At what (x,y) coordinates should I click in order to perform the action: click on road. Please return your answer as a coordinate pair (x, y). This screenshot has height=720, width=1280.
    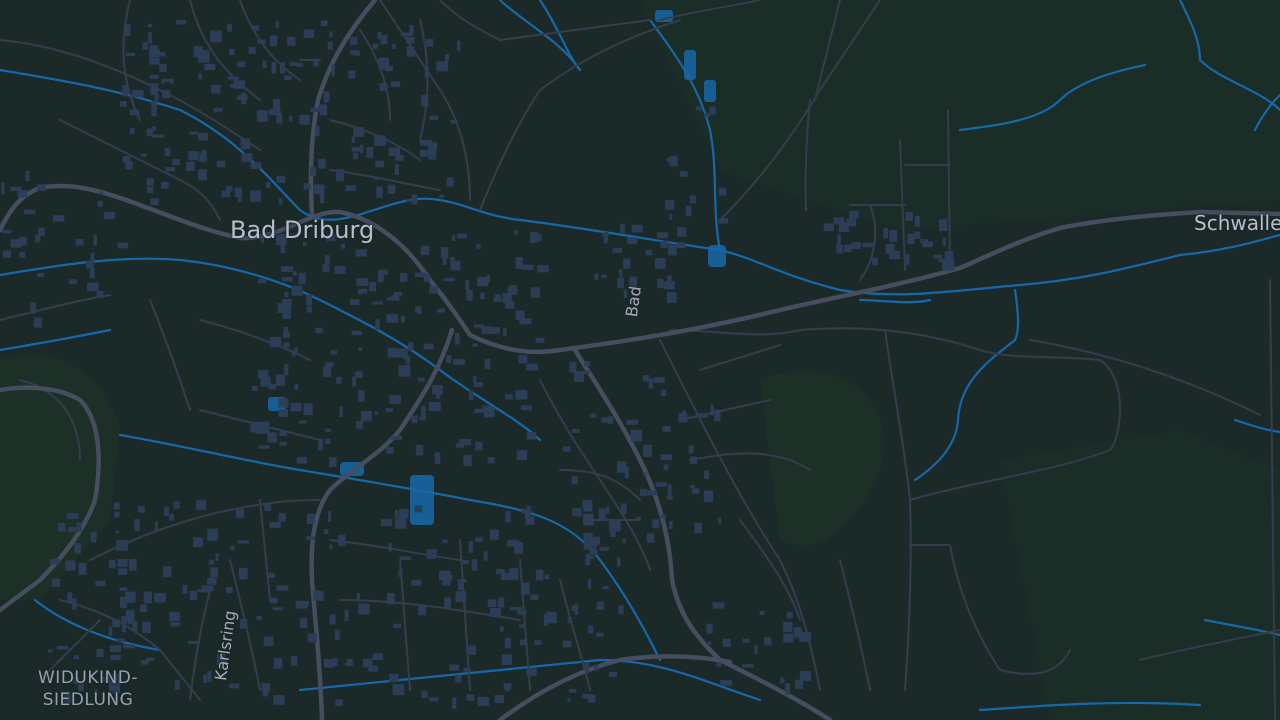
    Looking at the image, I should click on (898, 510).